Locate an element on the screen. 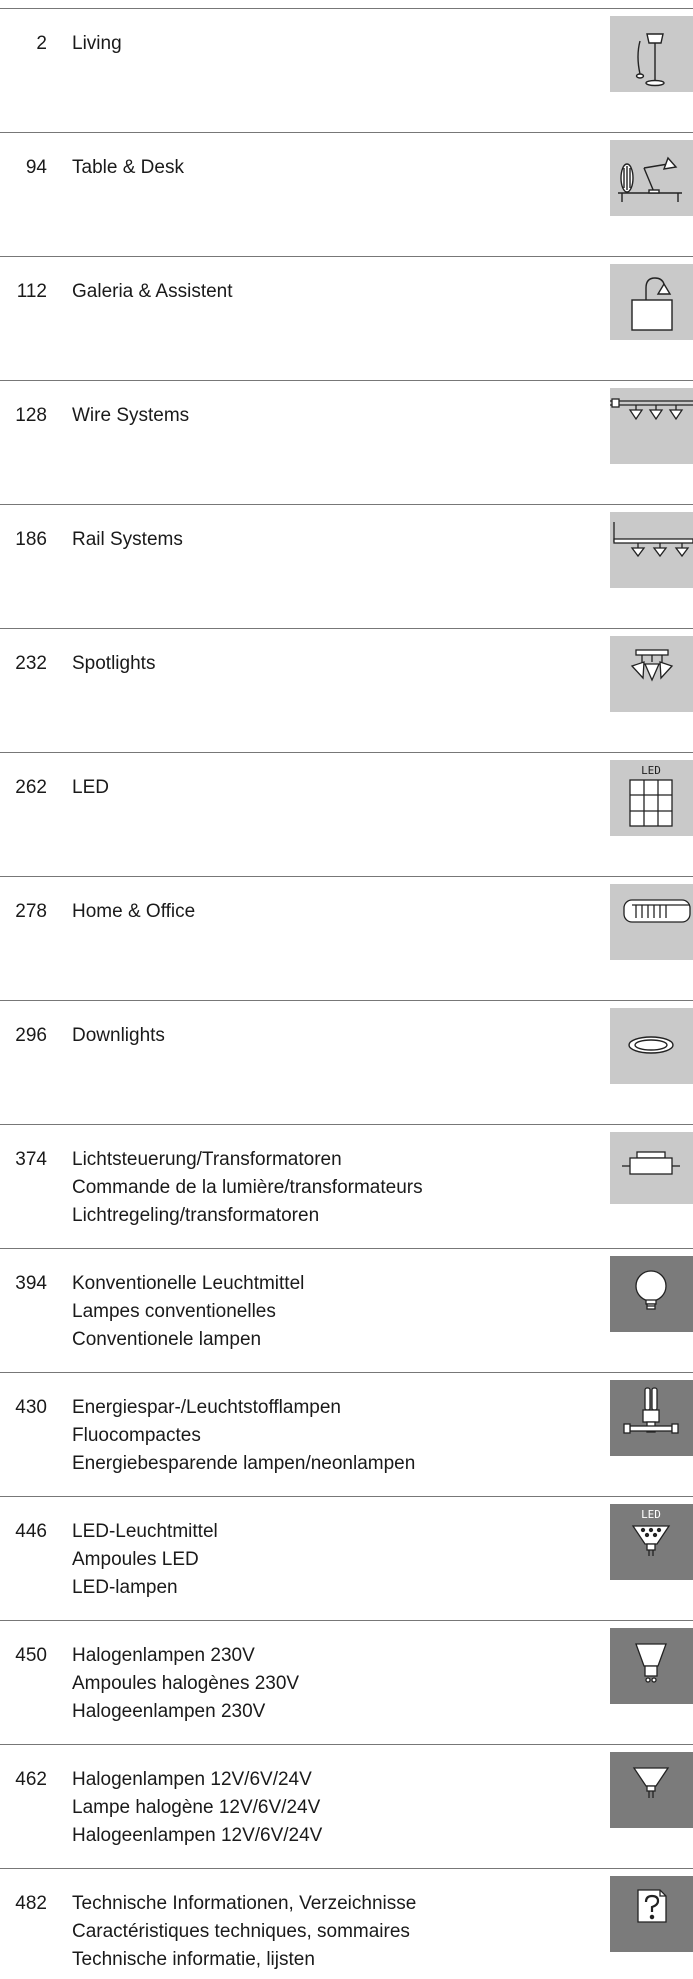 This screenshot has height=1979, width=693. index-entry: 94 Table & Desk is located at coordinates (346, 194).